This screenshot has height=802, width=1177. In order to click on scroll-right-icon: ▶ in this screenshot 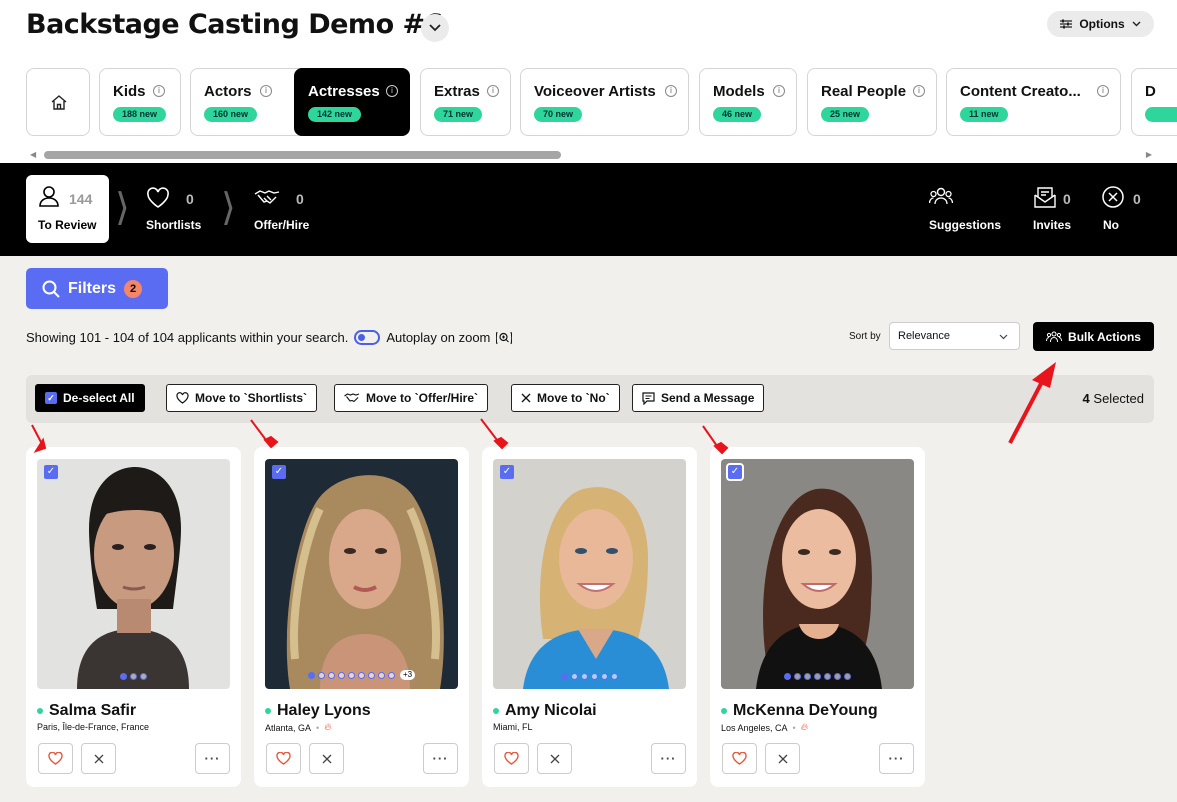, I will do `click(1149, 154)`.